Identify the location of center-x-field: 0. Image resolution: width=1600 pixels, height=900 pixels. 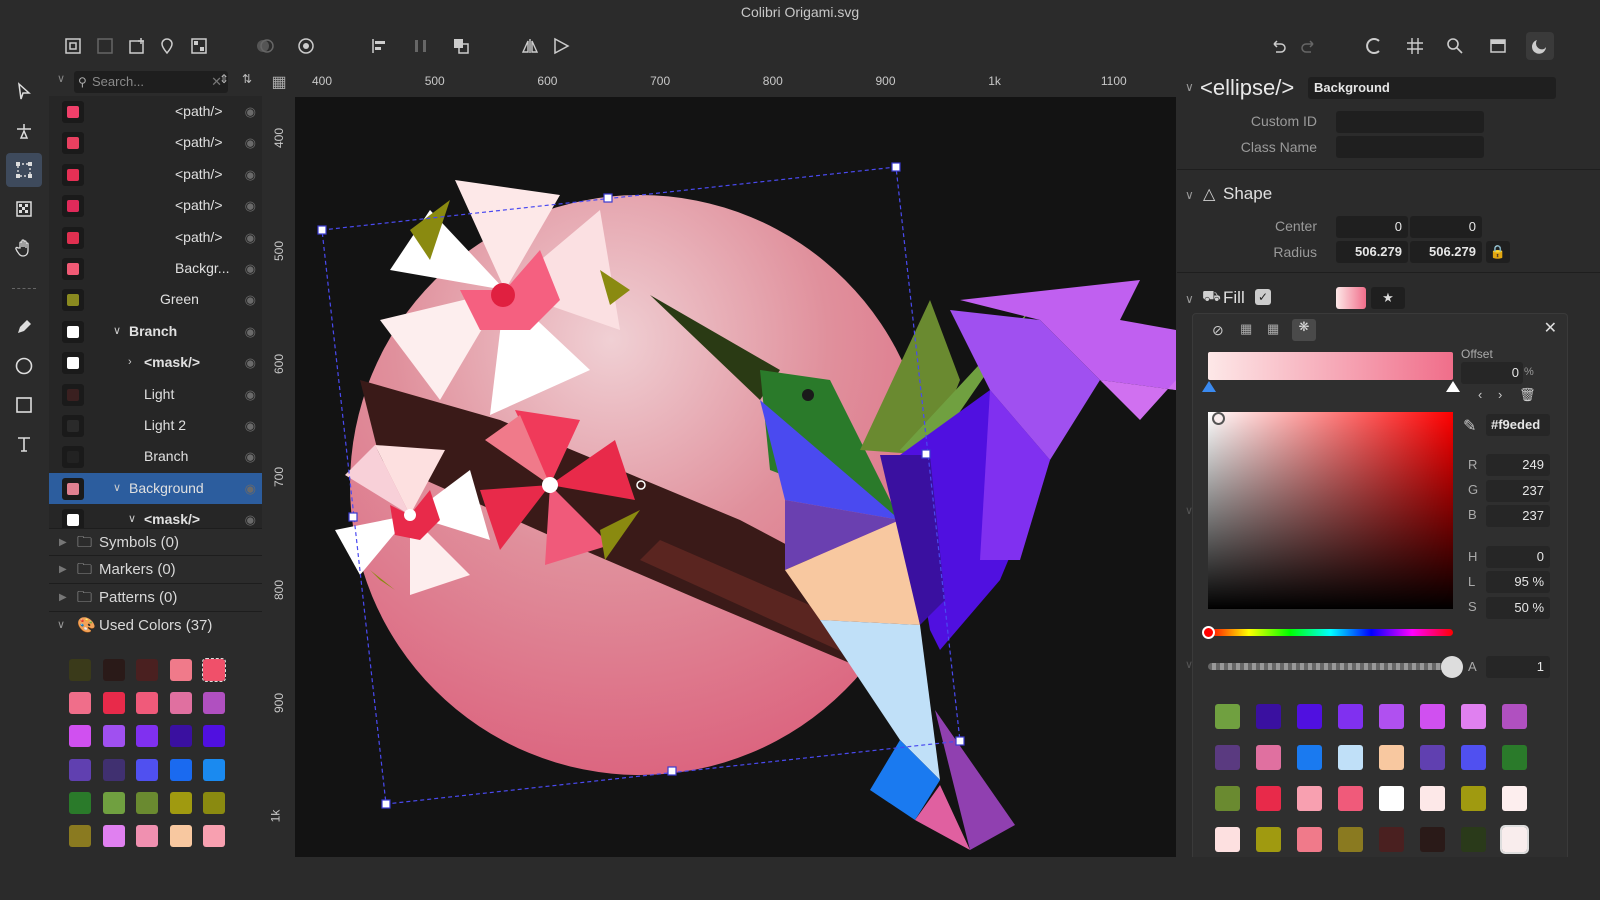
(1372, 227).